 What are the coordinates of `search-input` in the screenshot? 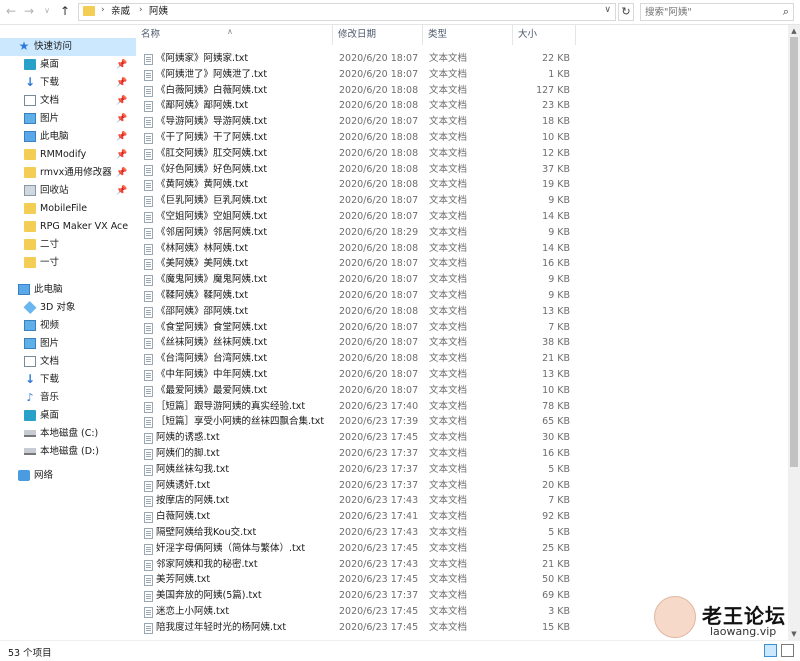 It's located at (708, 12).